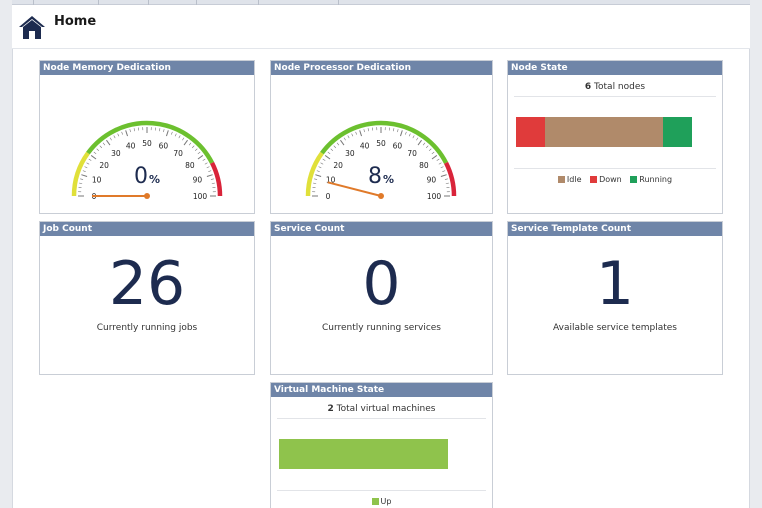 The width and height of the screenshot is (762, 508). I want to click on legend-label: Running, so click(656, 179).